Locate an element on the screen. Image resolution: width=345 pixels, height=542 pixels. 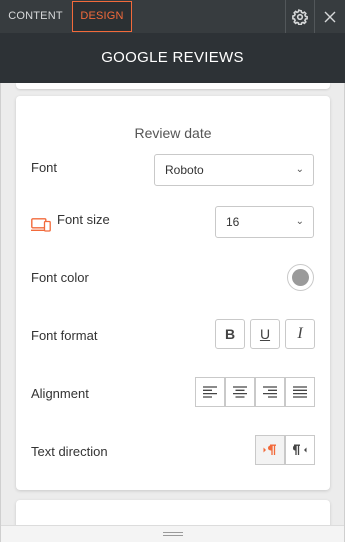
align-right-button is located at coordinates (270, 392).